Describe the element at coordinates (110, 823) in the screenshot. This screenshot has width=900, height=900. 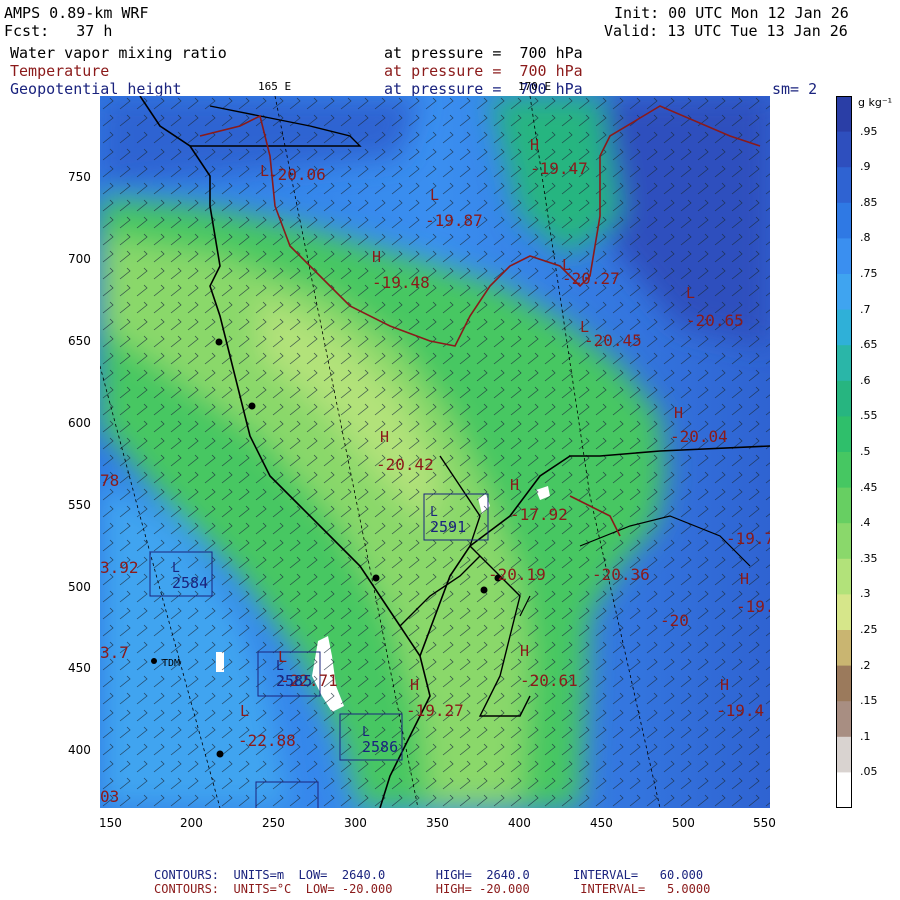
I see `x-tick-label: 150` at that location.